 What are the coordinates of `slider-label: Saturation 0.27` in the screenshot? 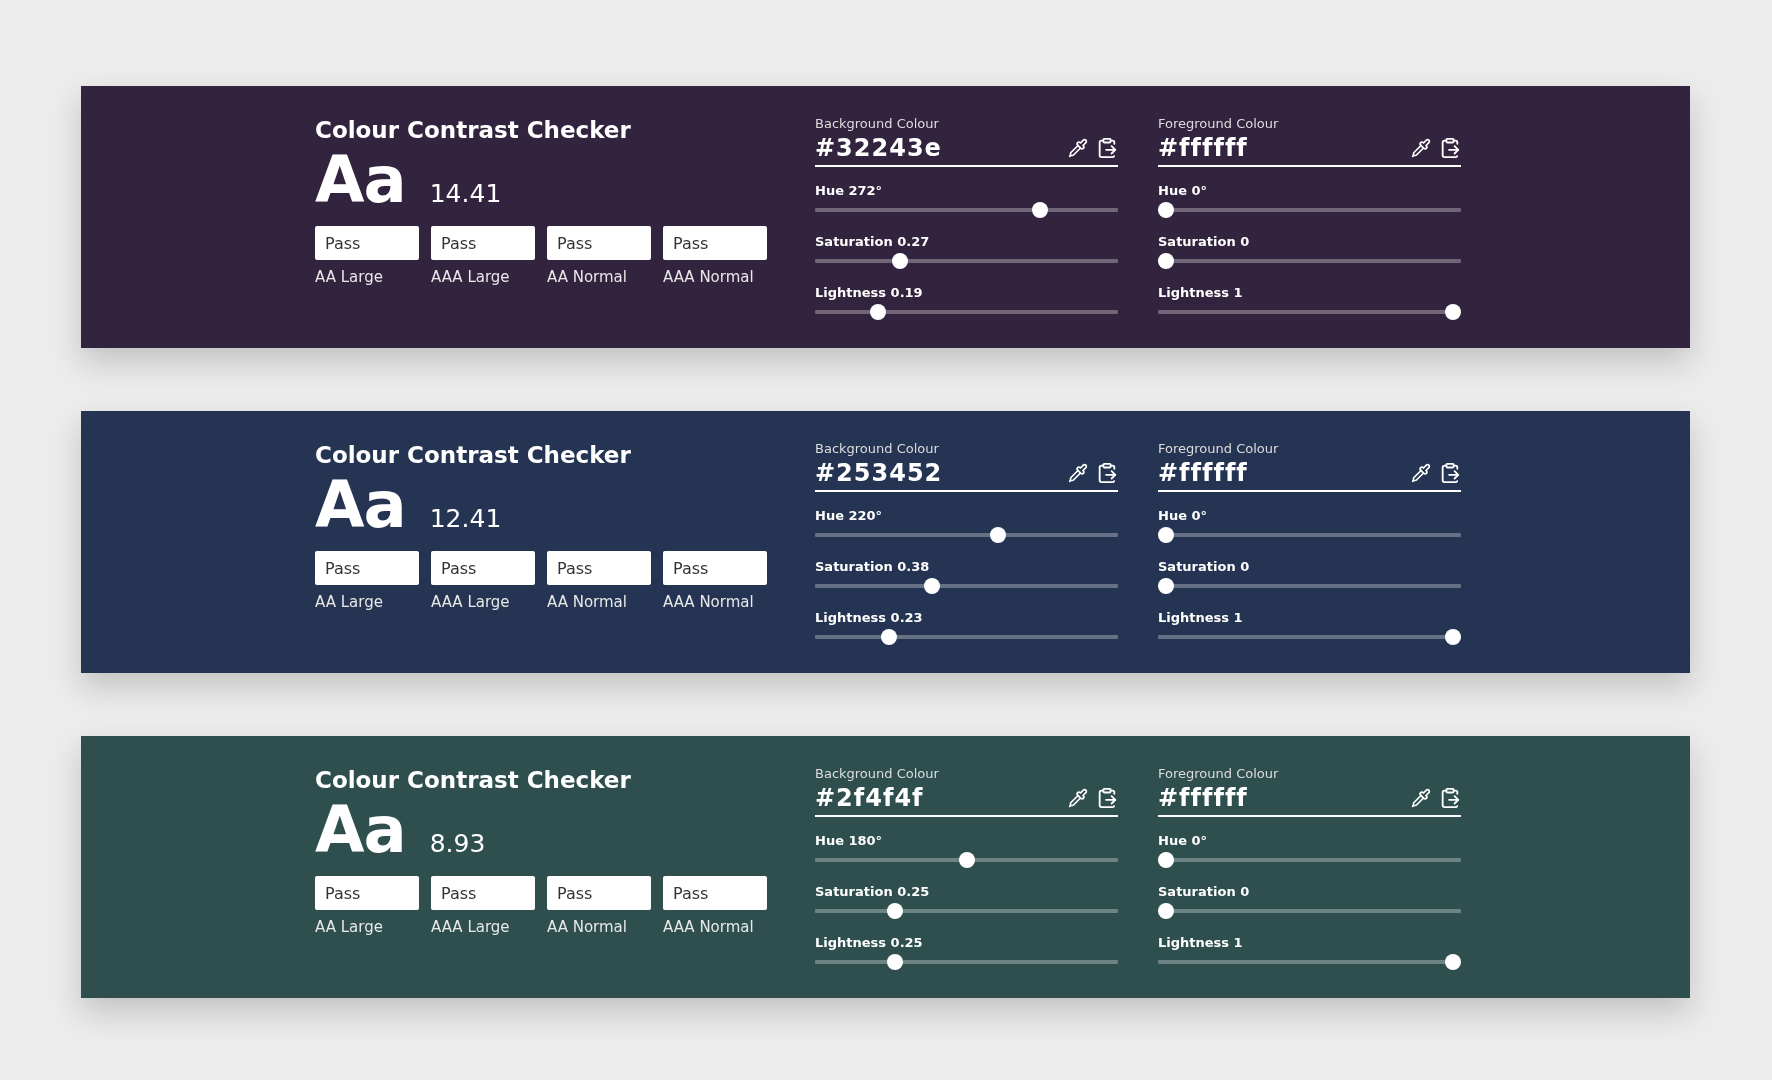 It's located at (873, 241).